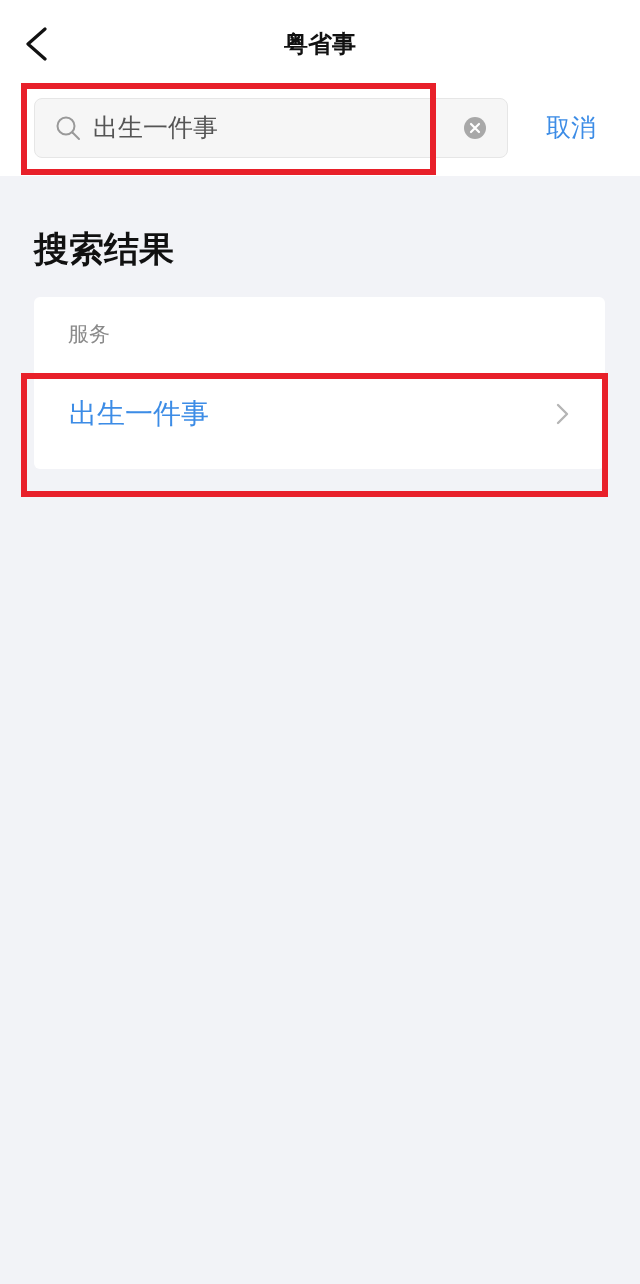 This screenshot has width=640, height=1284. Describe the element at coordinates (271, 128) in the screenshot. I see `search-field: 出生一件事` at that location.